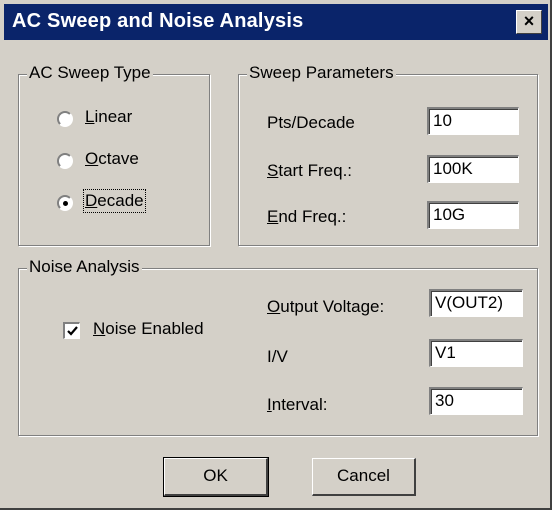  Describe the element at coordinates (84, 267) in the screenshot. I see `noise-analysis-legend: Noise Analysis` at that location.